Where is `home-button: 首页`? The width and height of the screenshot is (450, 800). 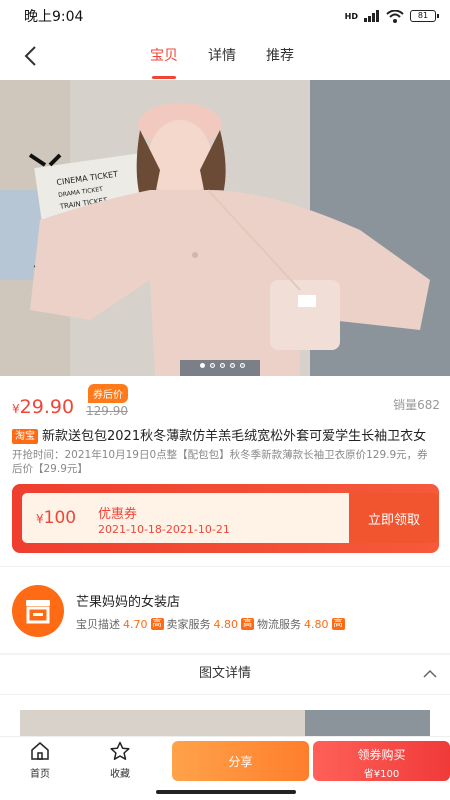
home-button: 首页 is located at coordinates (40, 760).